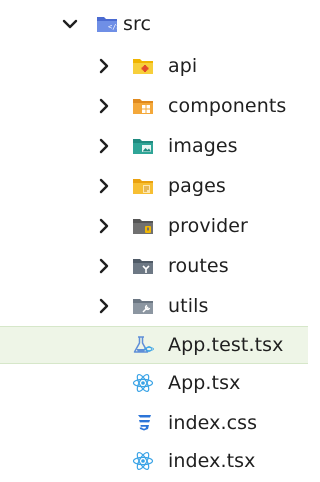 The image size is (320, 482). I want to click on routes-folder-icon, so click(143, 266).